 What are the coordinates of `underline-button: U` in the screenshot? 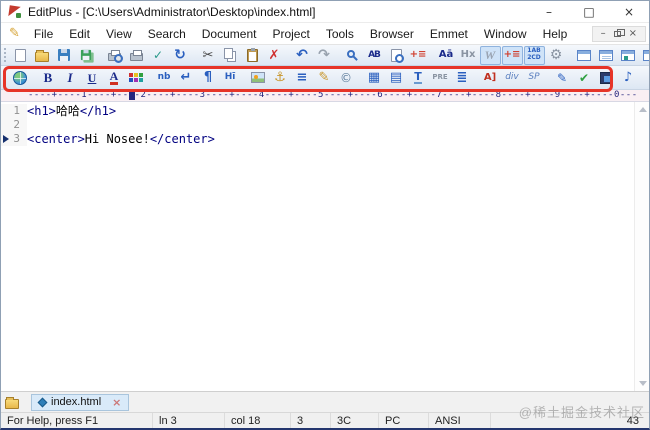 It's located at (92, 77).